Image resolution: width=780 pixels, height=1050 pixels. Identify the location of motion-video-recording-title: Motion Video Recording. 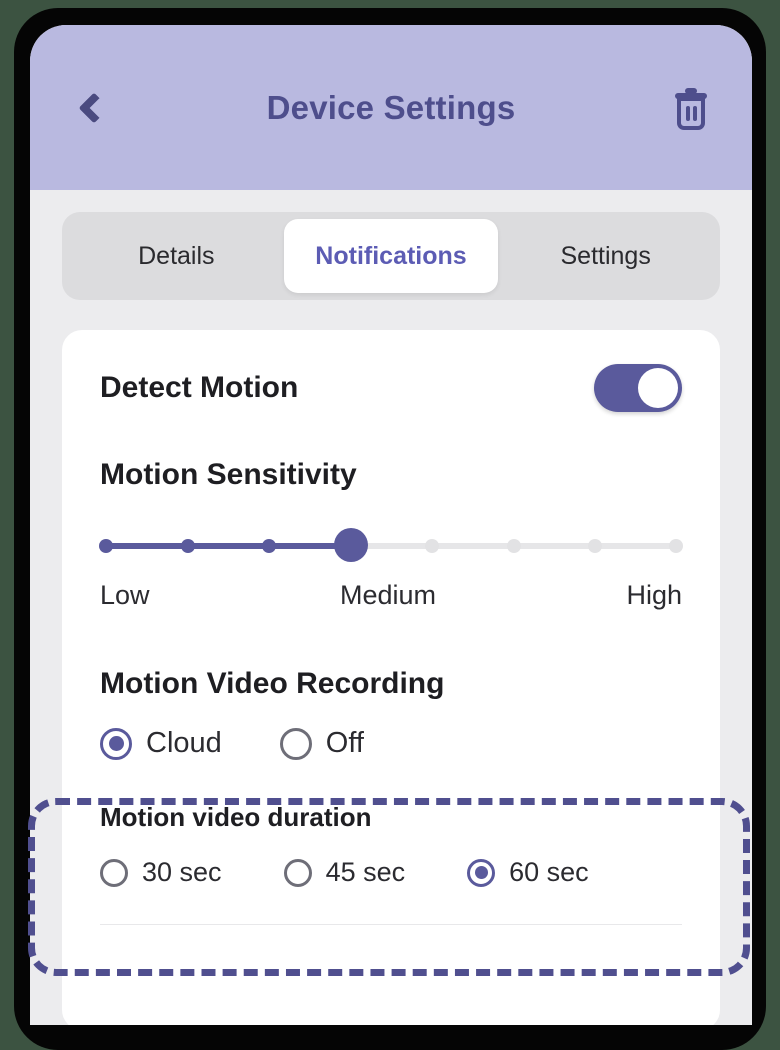
(272, 683).